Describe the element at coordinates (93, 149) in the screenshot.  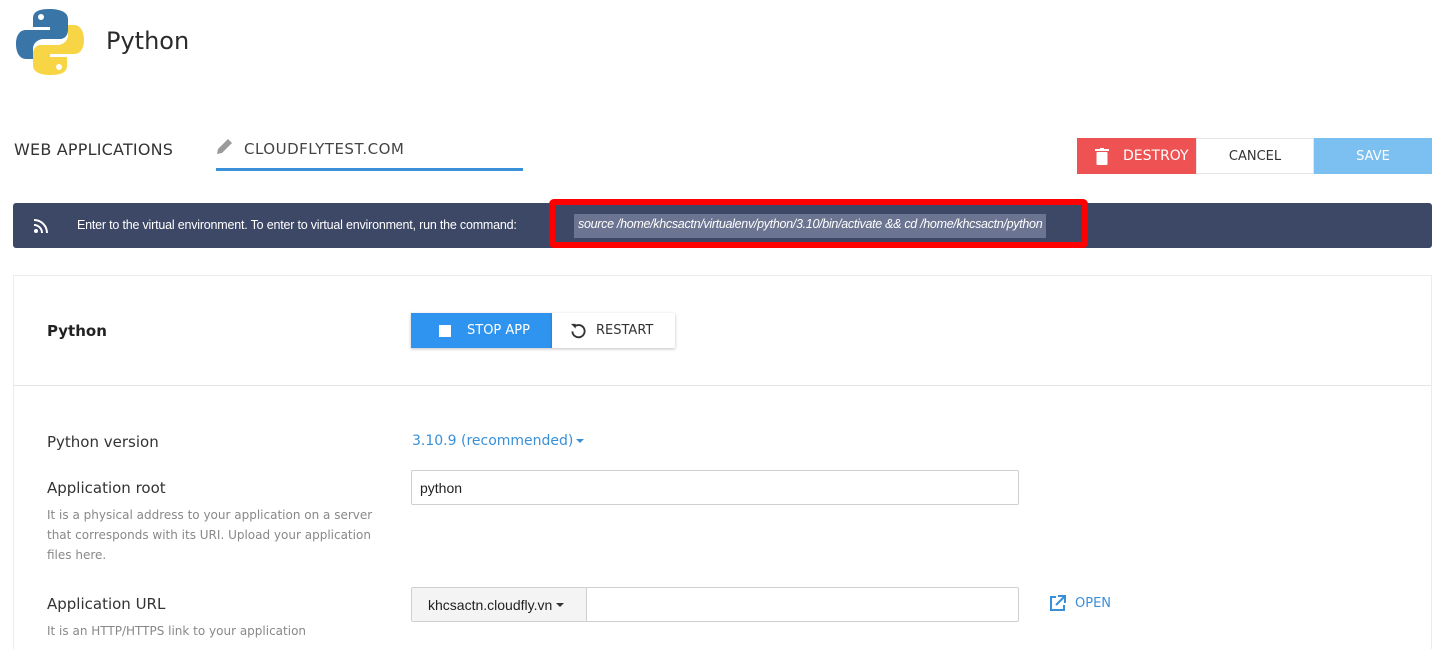
I see `breadcrumb-web-applications: WEB APPLICATIONS` at that location.